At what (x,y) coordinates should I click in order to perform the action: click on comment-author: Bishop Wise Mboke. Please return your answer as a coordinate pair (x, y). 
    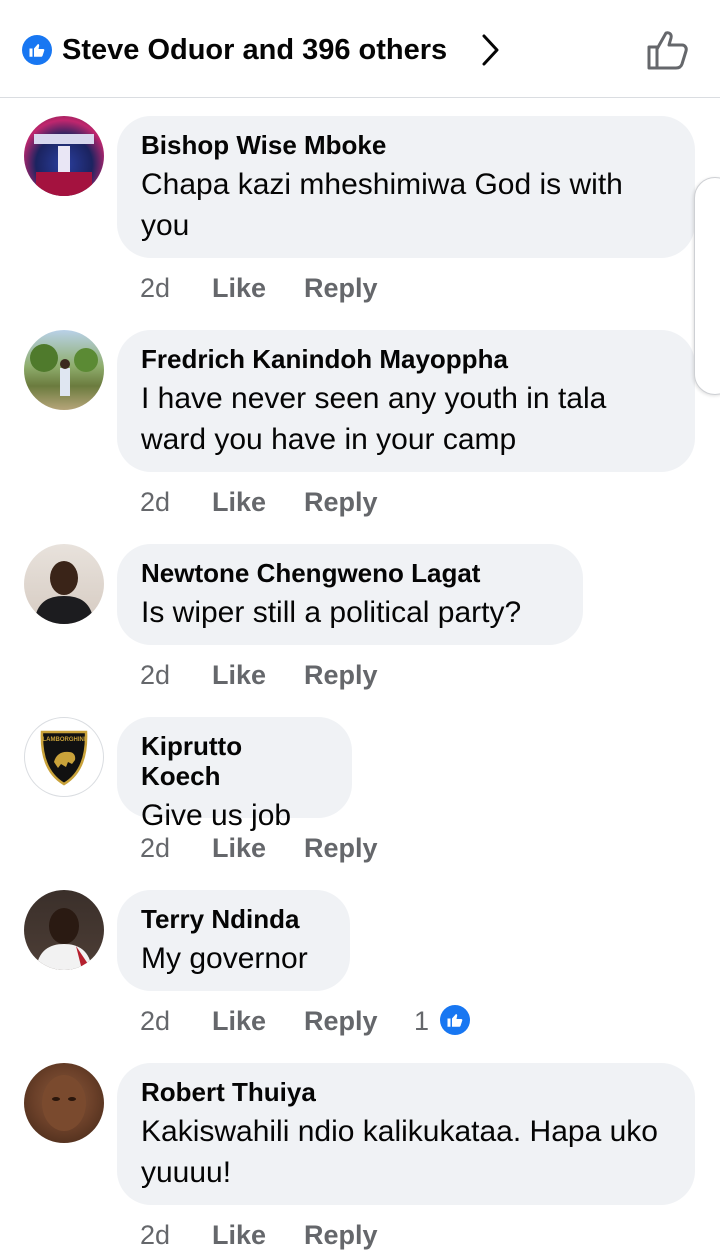
    Looking at the image, I should click on (406, 145).